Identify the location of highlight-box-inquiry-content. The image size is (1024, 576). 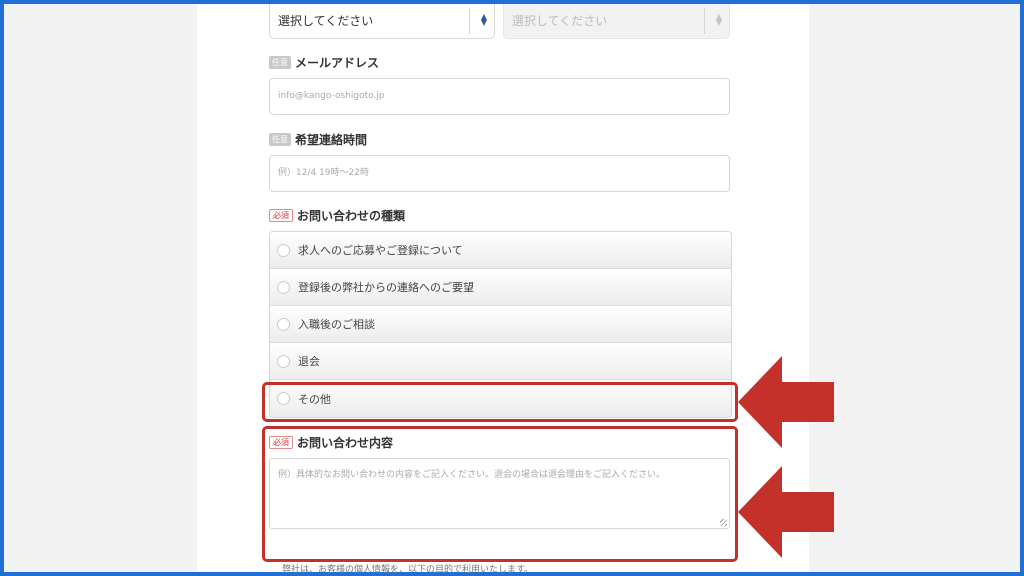
(500, 494).